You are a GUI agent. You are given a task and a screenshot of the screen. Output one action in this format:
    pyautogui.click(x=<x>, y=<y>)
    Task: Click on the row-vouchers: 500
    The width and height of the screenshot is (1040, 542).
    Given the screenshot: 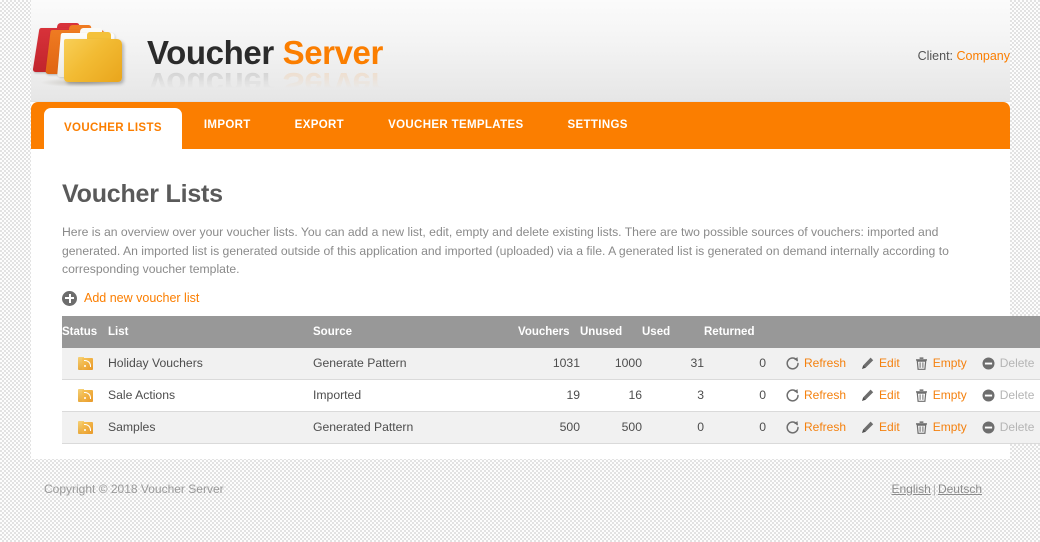 What is the action you would take?
    pyautogui.click(x=549, y=427)
    